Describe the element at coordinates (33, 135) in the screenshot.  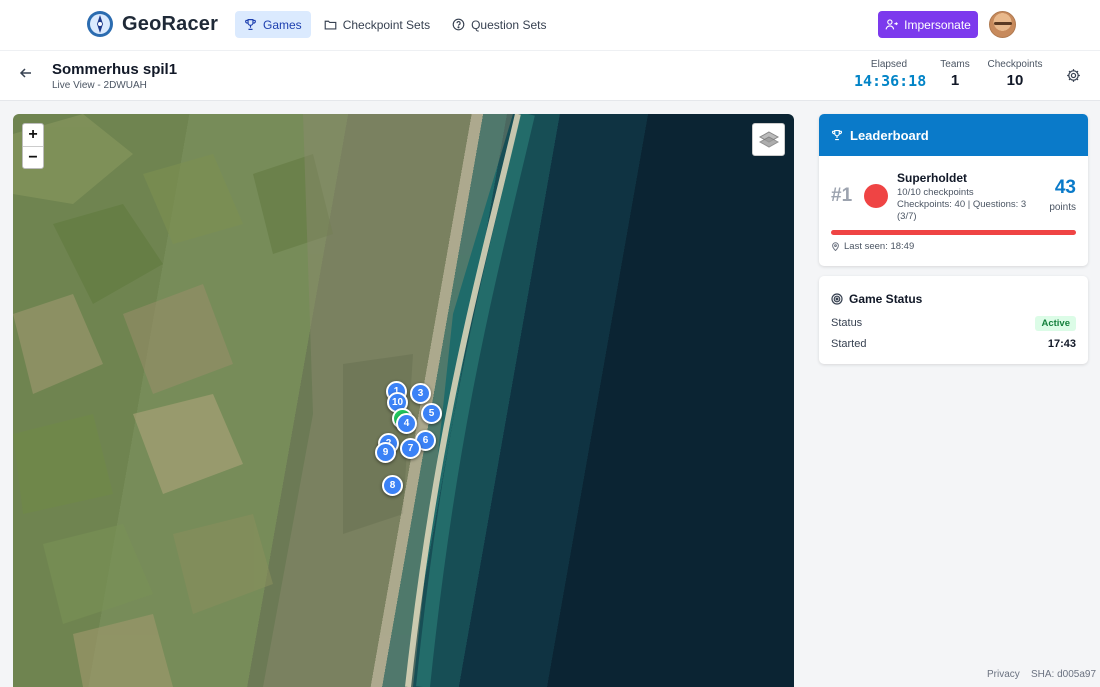
I see `zoom-in-button: +` at that location.